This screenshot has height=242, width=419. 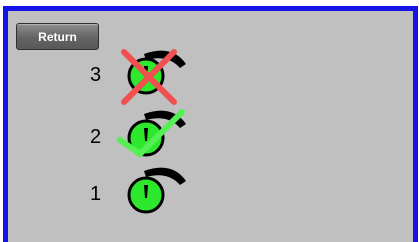 I want to click on level-row-2: 2, so click(x=145, y=138).